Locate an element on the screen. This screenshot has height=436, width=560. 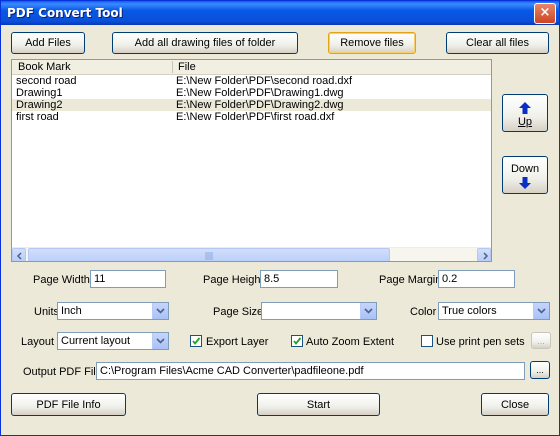
start-label: Start is located at coordinates (318, 404).